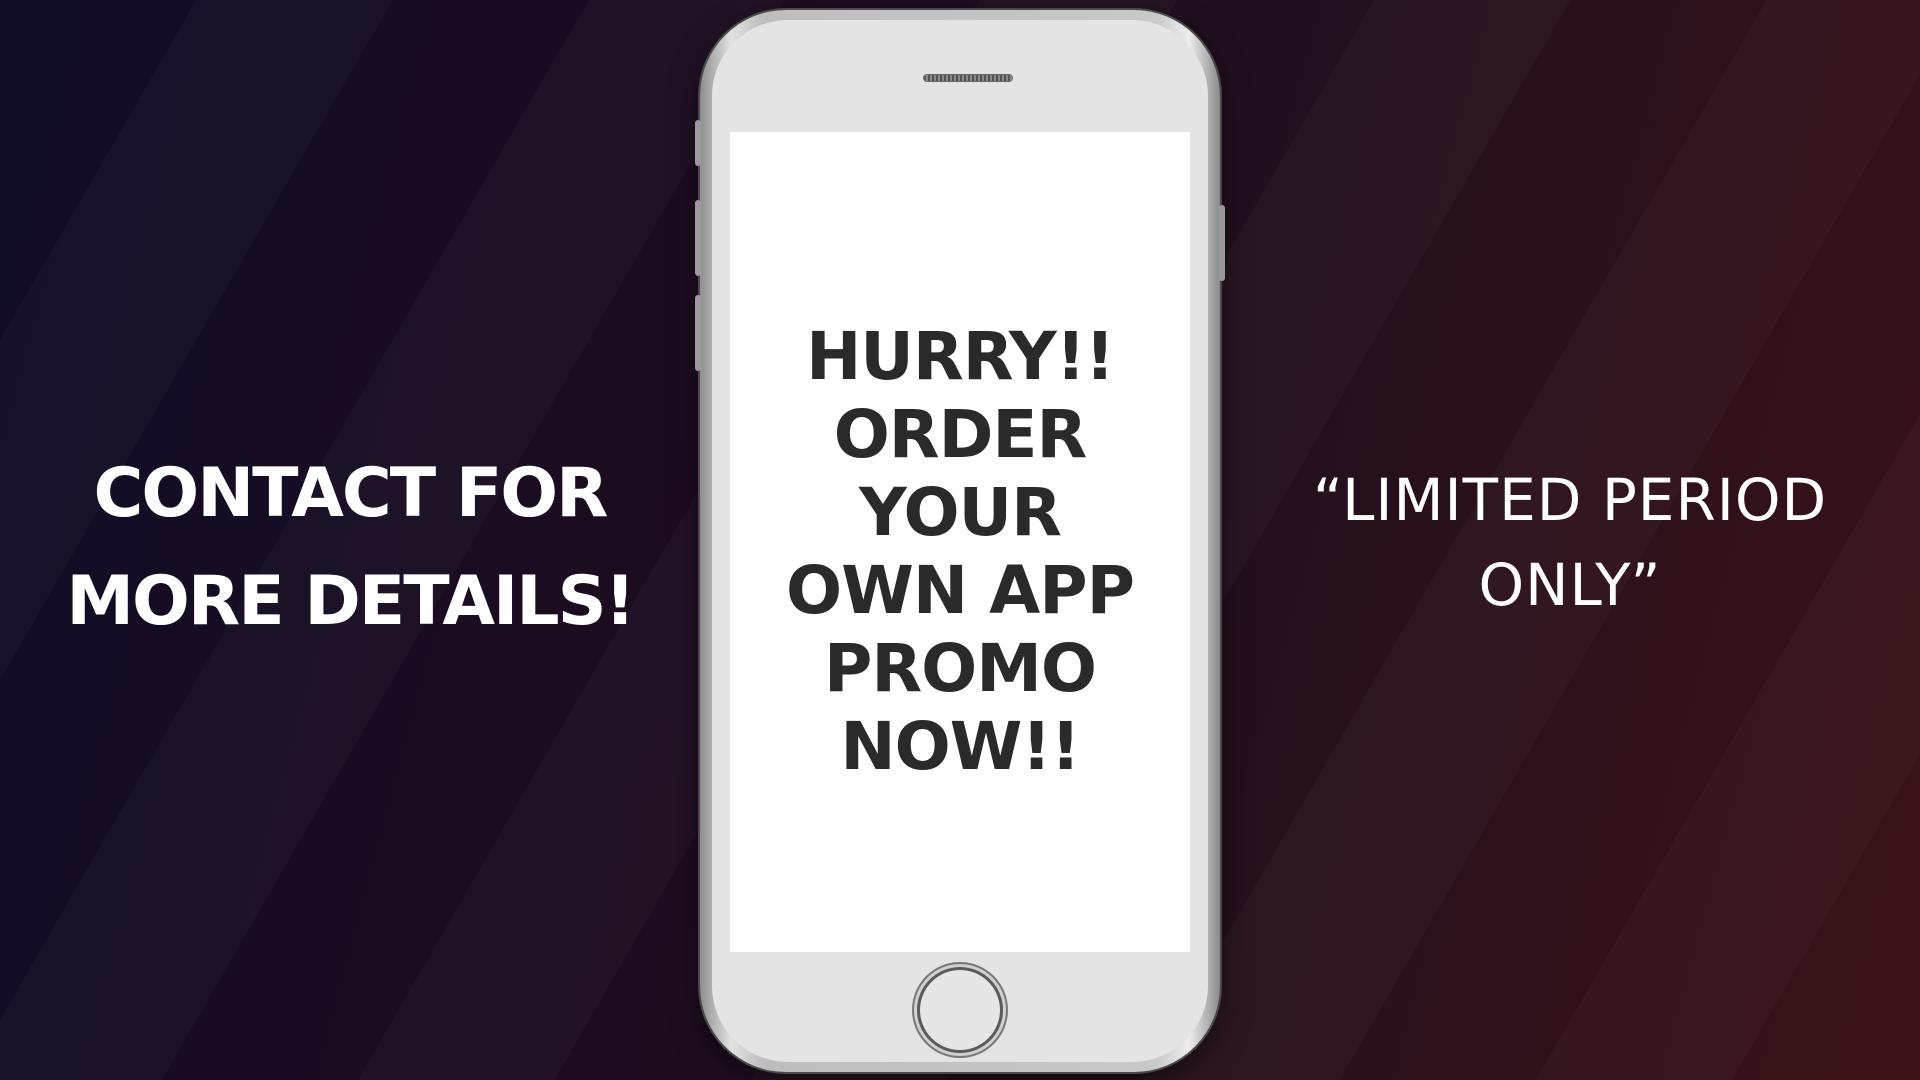 This screenshot has width=1920, height=1080. Describe the element at coordinates (1570, 543) in the screenshot. I see `limited-period-text: “LIMITED PERIOD ONLY”` at that location.